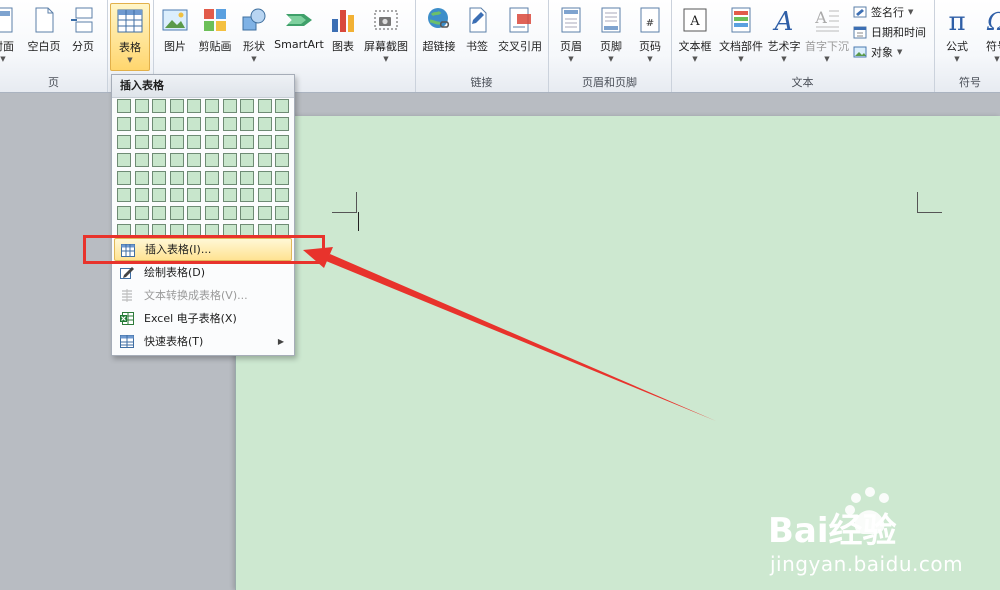 Image resolution: width=1000 pixels, height=590 pixels. I want to click on signature-line-button: 签名行 ▼, so click(883, 11).